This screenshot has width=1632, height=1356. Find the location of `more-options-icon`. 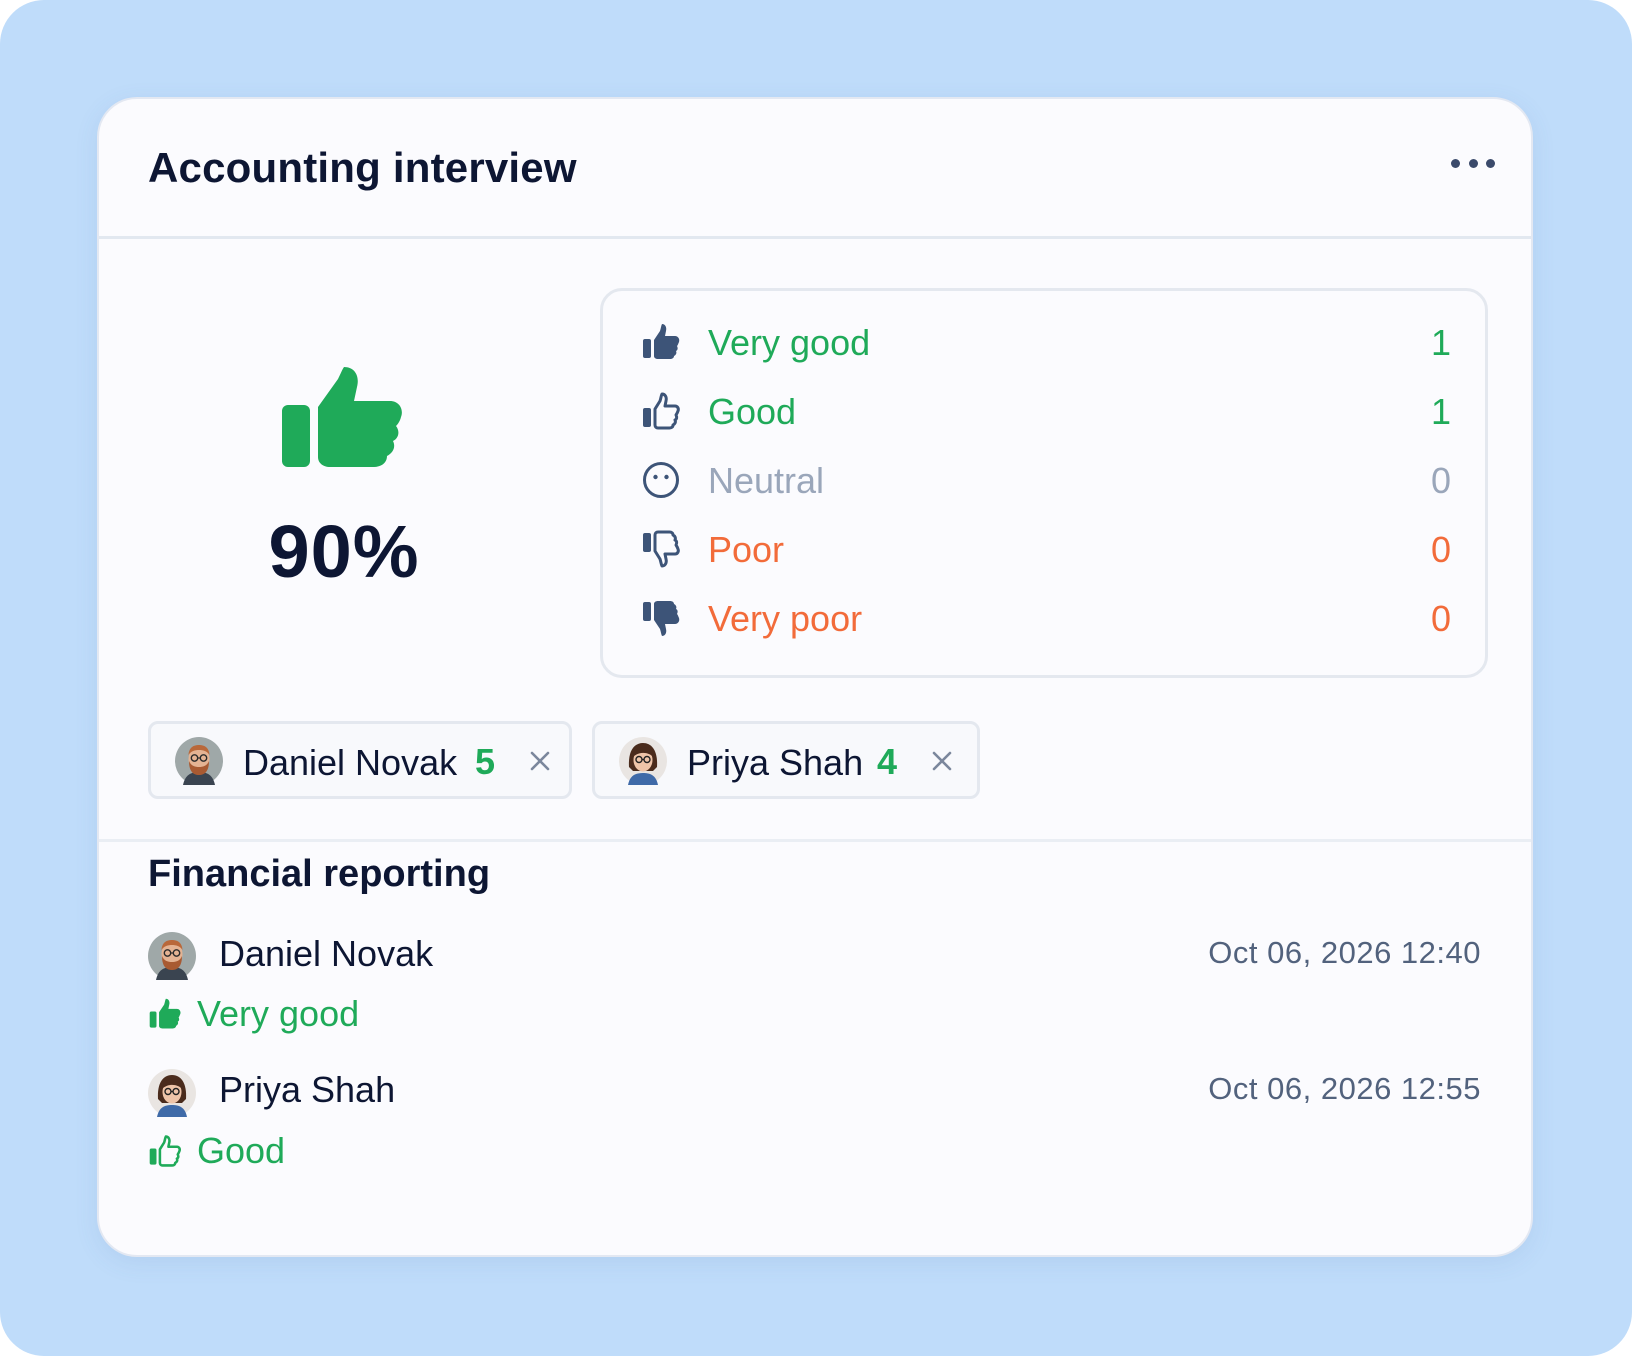

more-options-icon is located at coordinates (1473, 163).